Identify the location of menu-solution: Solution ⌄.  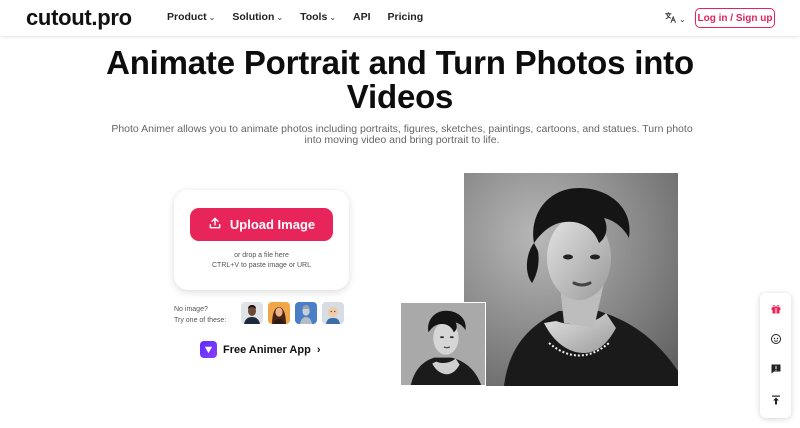
(257, 17).